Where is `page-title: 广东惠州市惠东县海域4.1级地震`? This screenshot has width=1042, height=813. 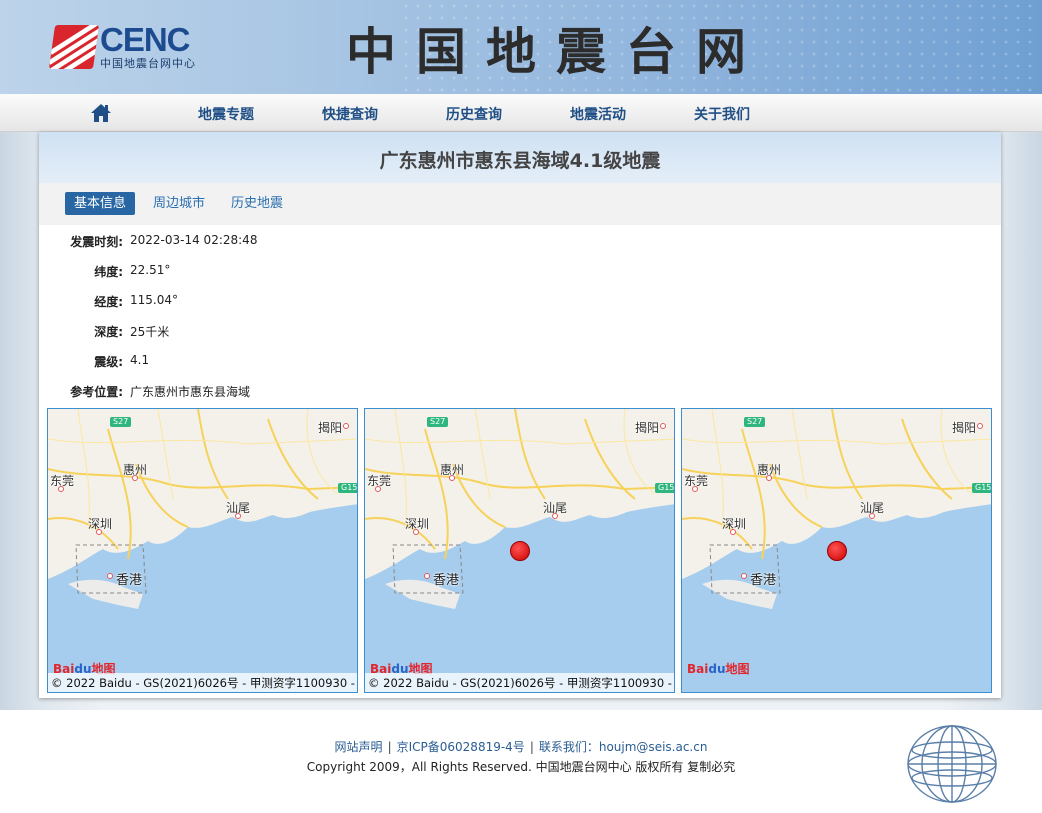
page-title: 广东惠州市惠东县海域4.1级地震 is located at coordinates (520, 161).